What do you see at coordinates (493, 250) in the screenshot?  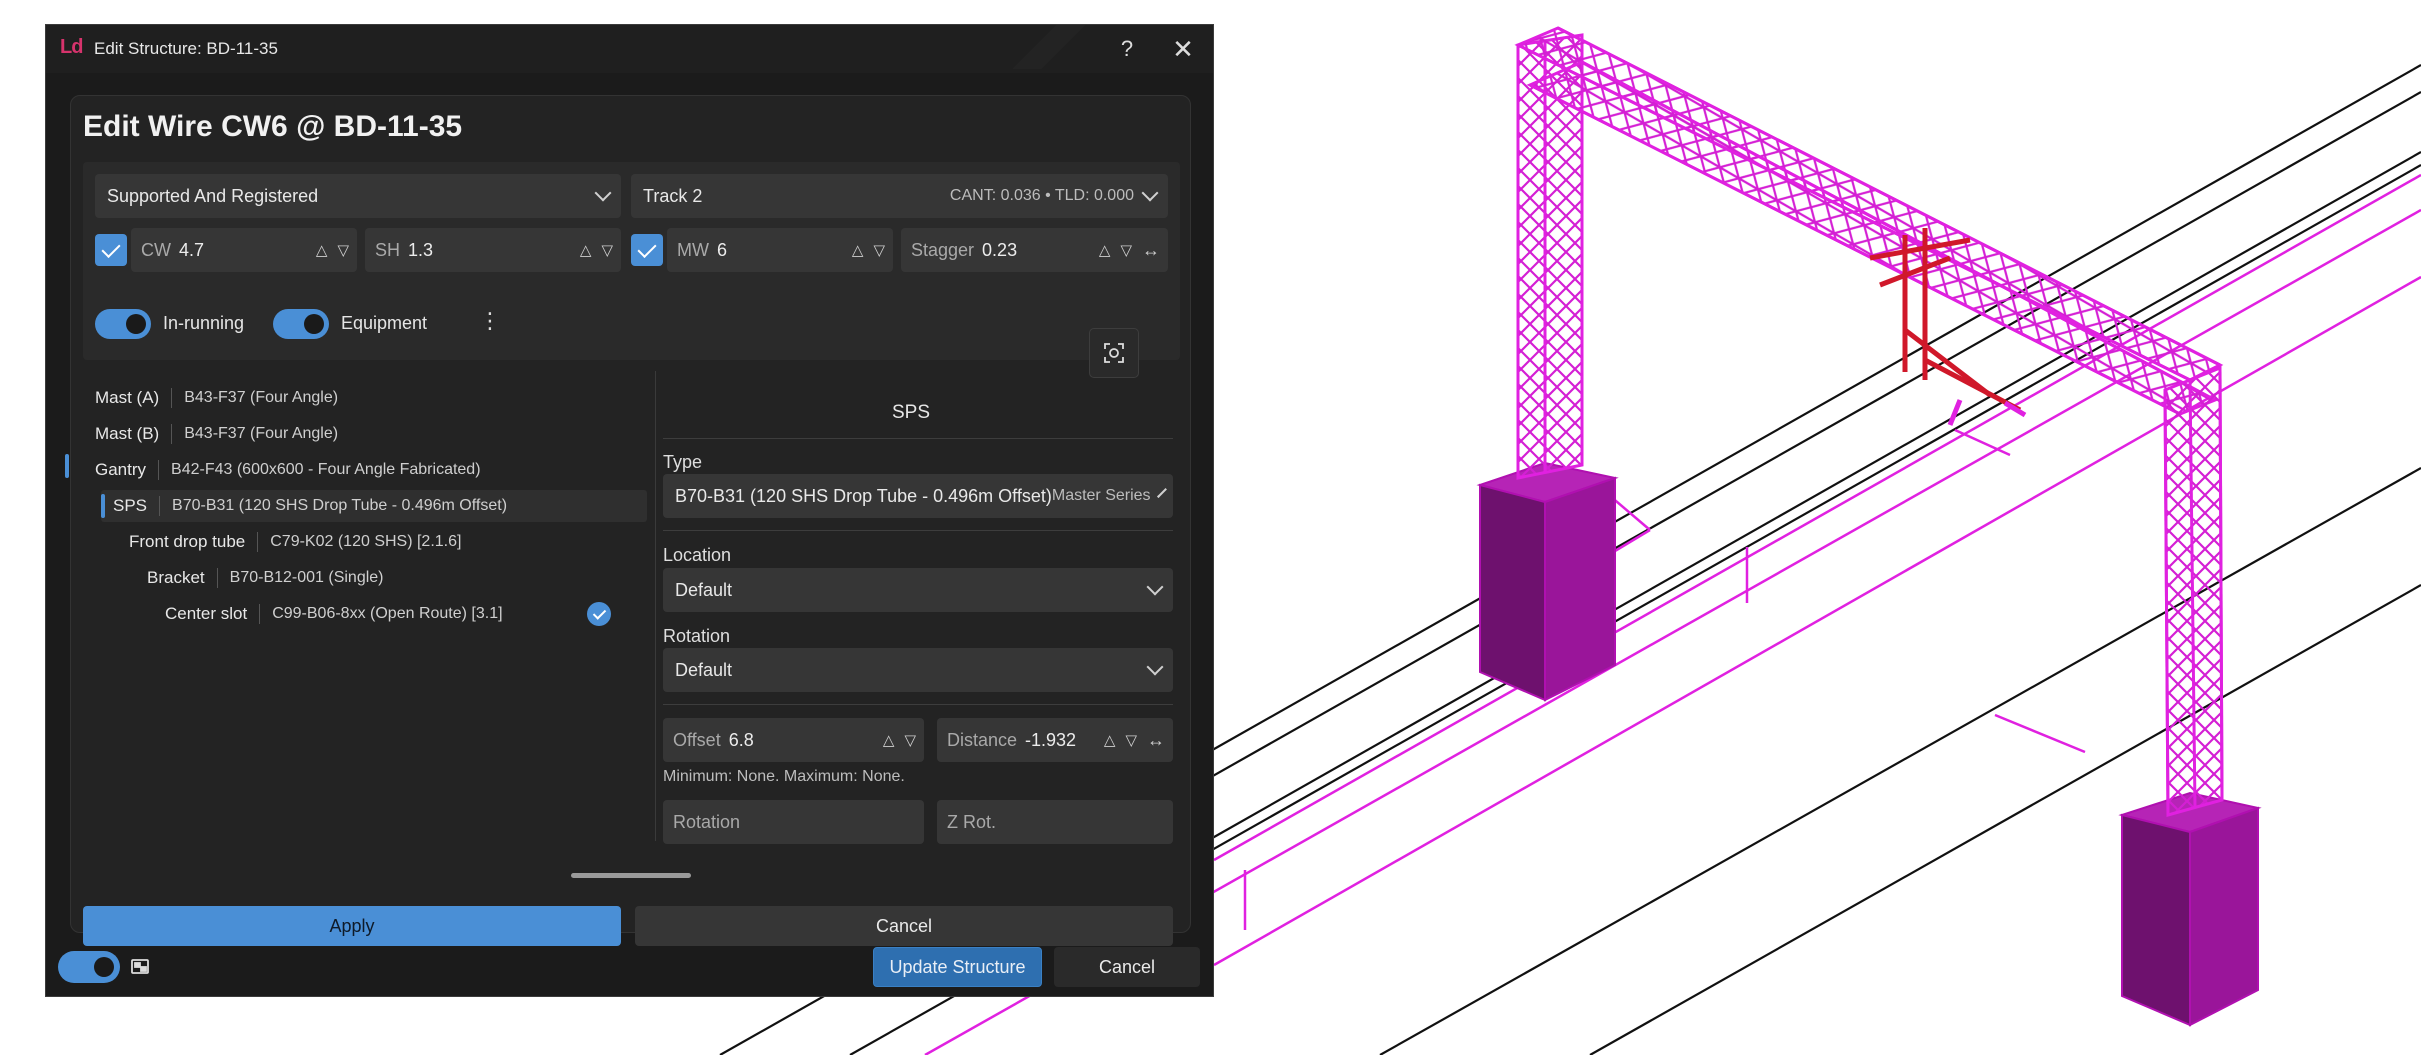 I see `sh-field: SH 1.3 △ ▽` at bounding box center [493, 250].